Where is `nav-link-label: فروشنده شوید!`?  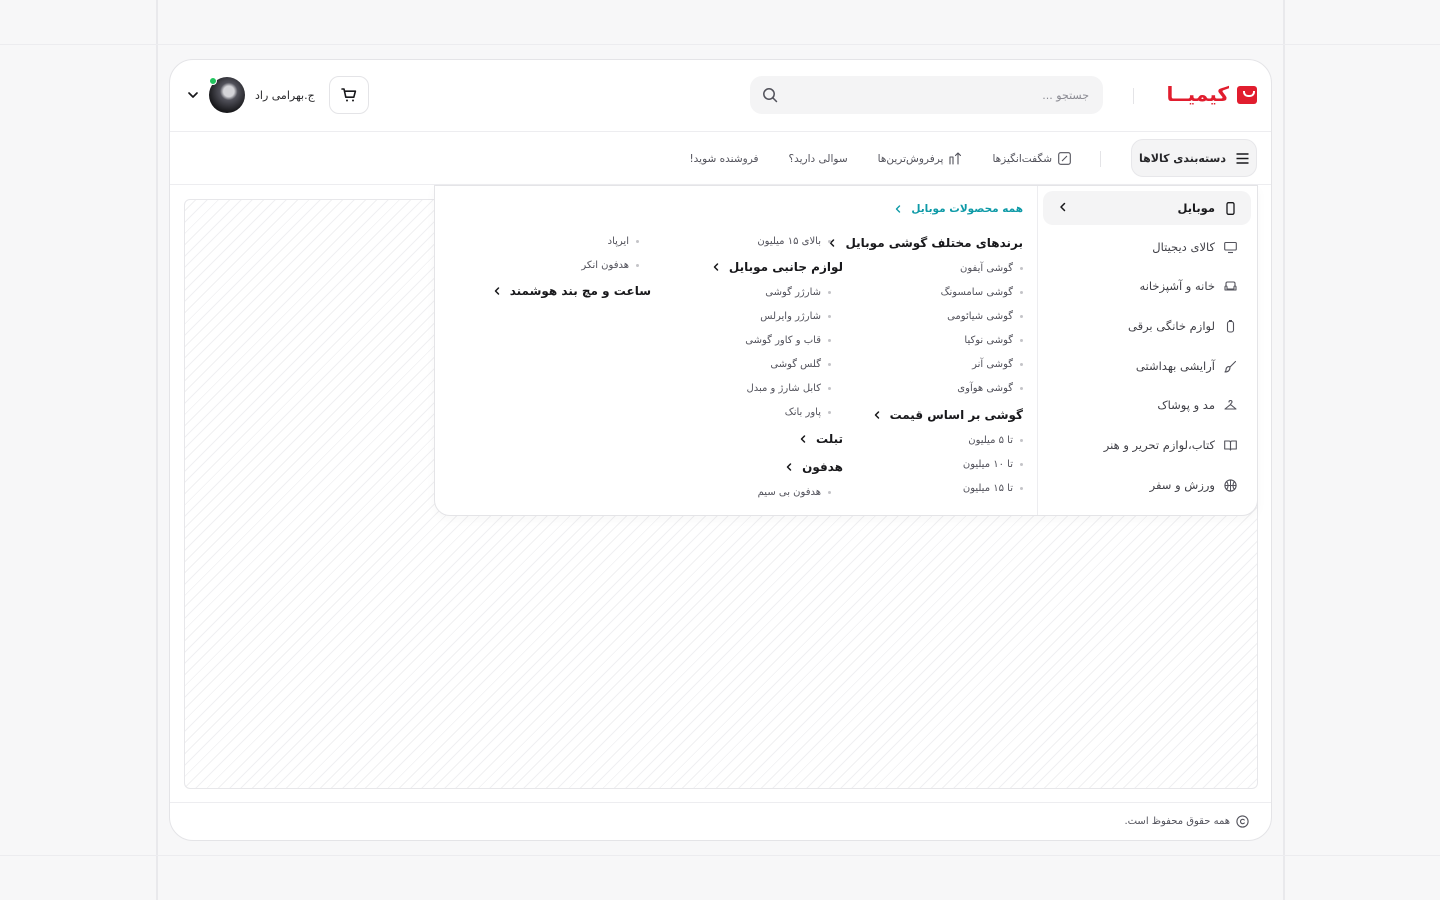 nav-link-label: فروشنده شوید! is located at coordinates (724, 158).